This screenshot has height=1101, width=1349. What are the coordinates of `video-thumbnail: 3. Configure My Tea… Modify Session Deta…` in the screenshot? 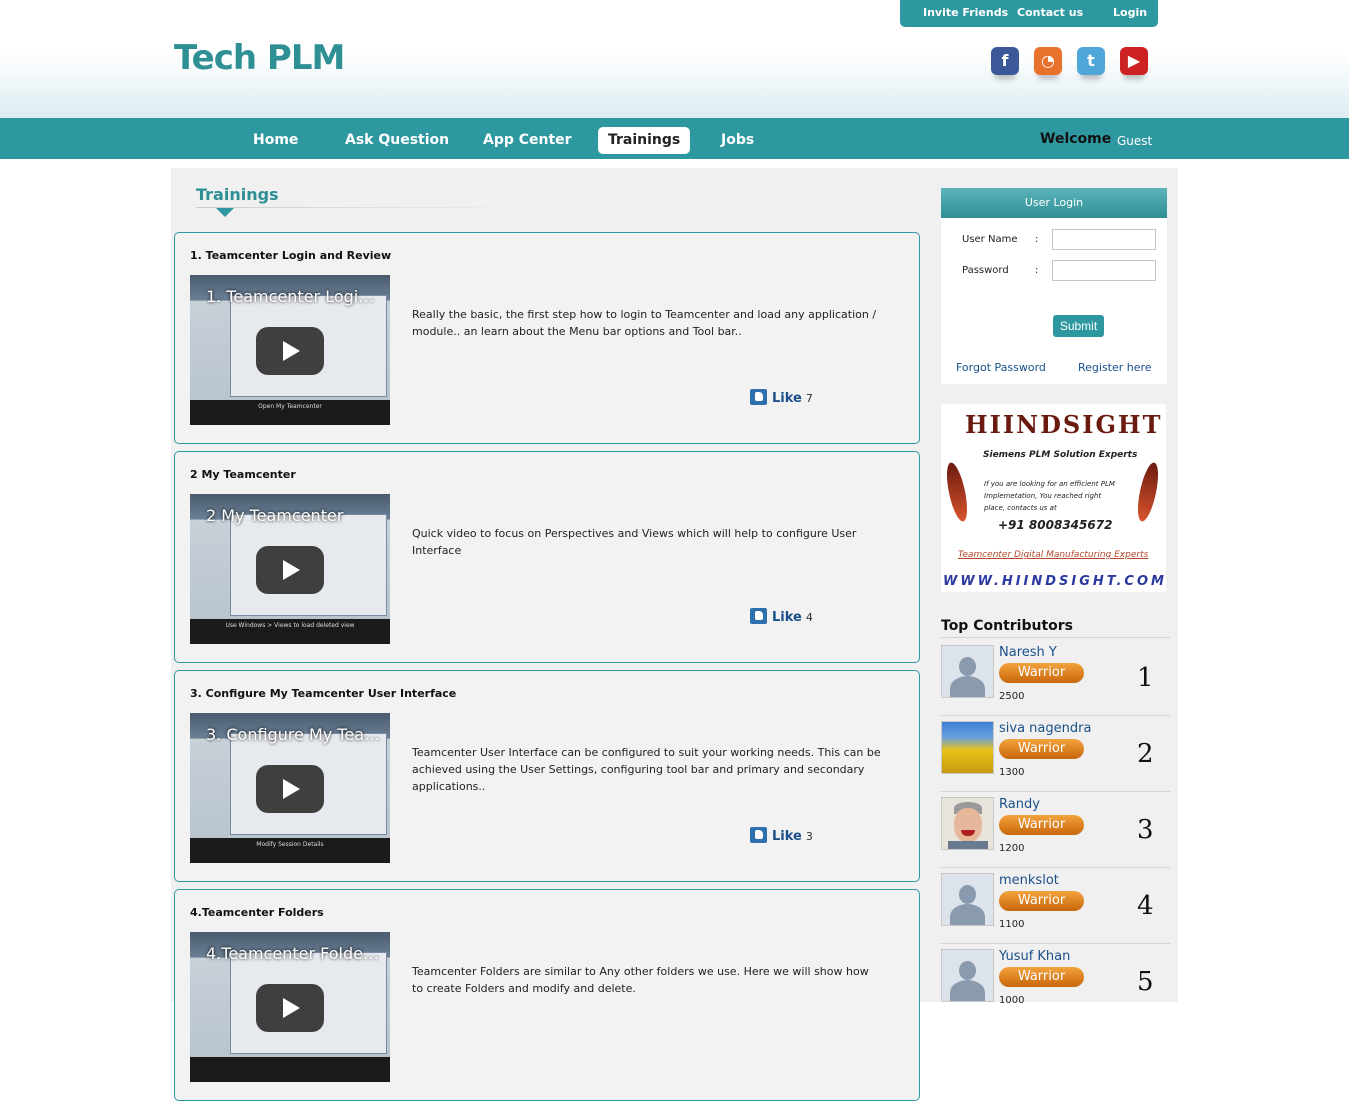 It's located at (290, 788).